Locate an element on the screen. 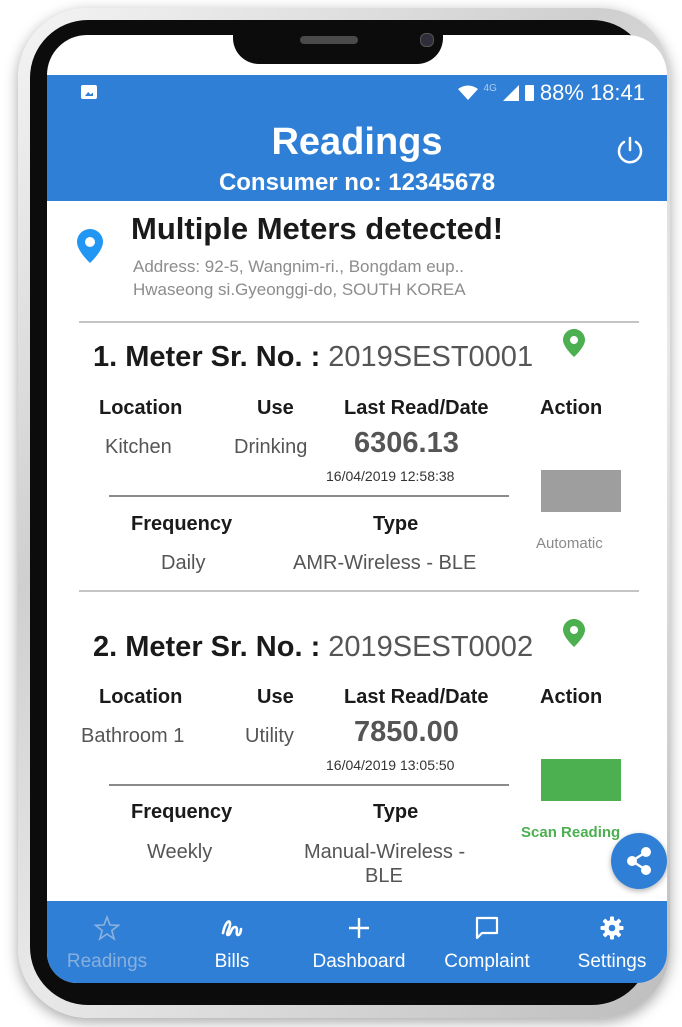 The image size is (682, 1027). nav-dashboard: Dashboard is located at coordinates (359, 942).